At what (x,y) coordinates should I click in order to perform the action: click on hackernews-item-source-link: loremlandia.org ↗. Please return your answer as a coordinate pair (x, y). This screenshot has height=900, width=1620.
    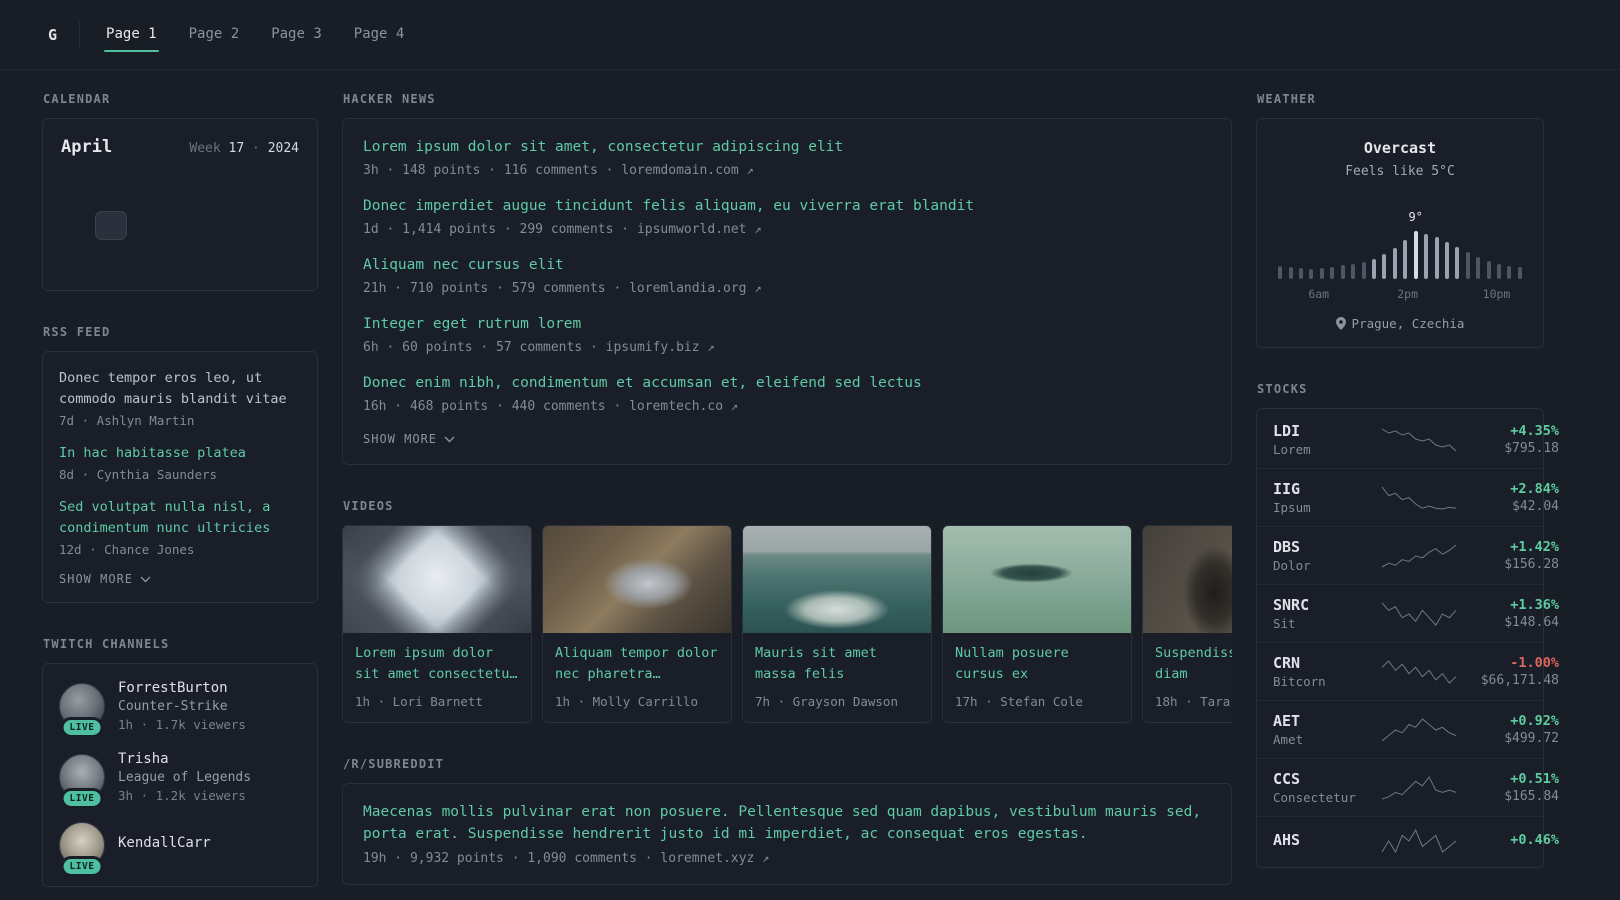
    Looking at the image, I should click on (695, 288).